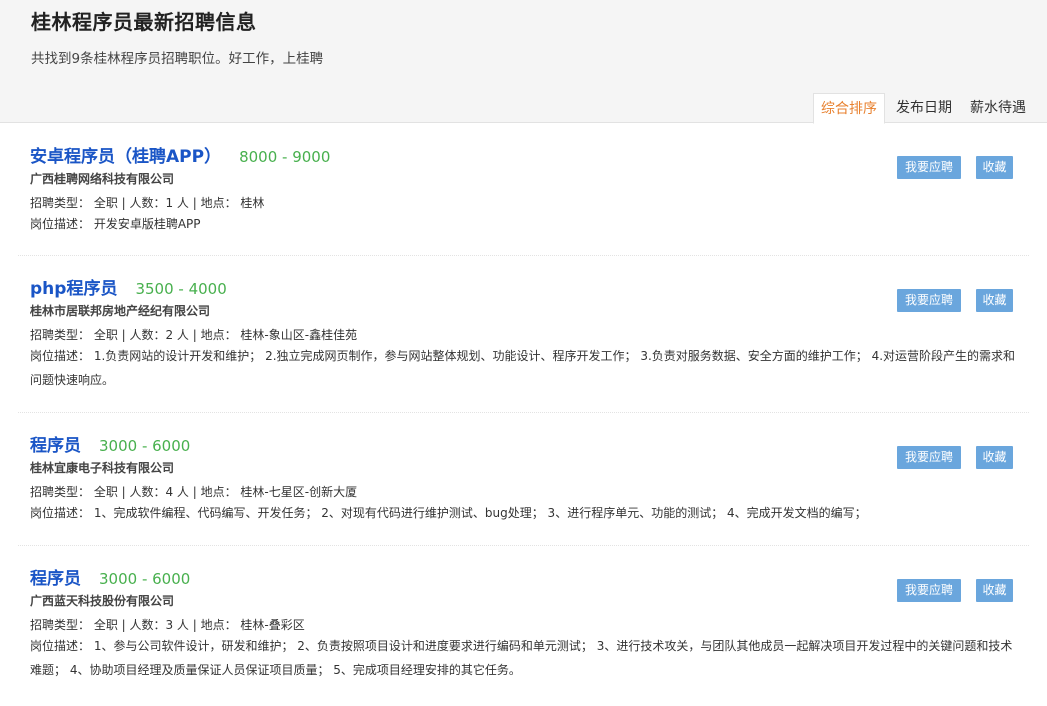 The image size is (1047, 706). What do you see at coordinates (125, 157) in the screenshot?
I see `job-title-link: 安卓程序员（桂聘APP）` at bounding box center [125, 157].